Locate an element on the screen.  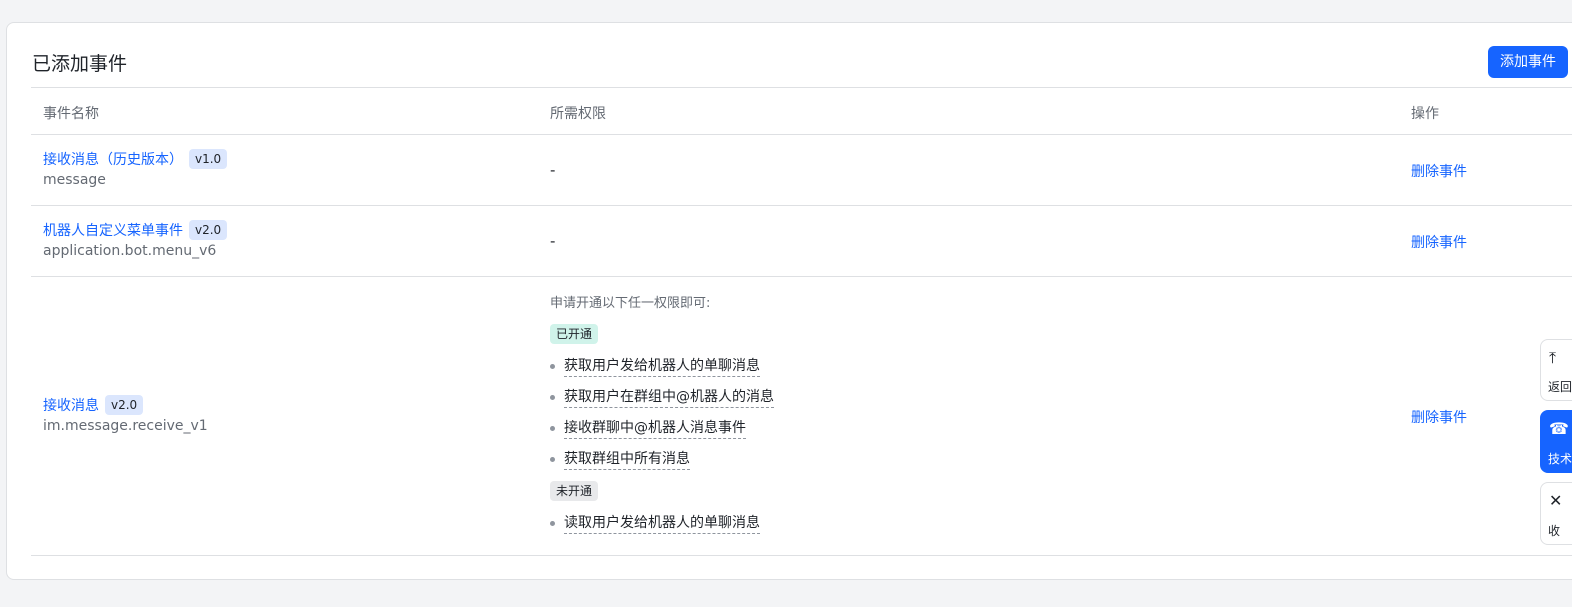
add-event-button: 添加事件 is located at coordinates (1528, 62).